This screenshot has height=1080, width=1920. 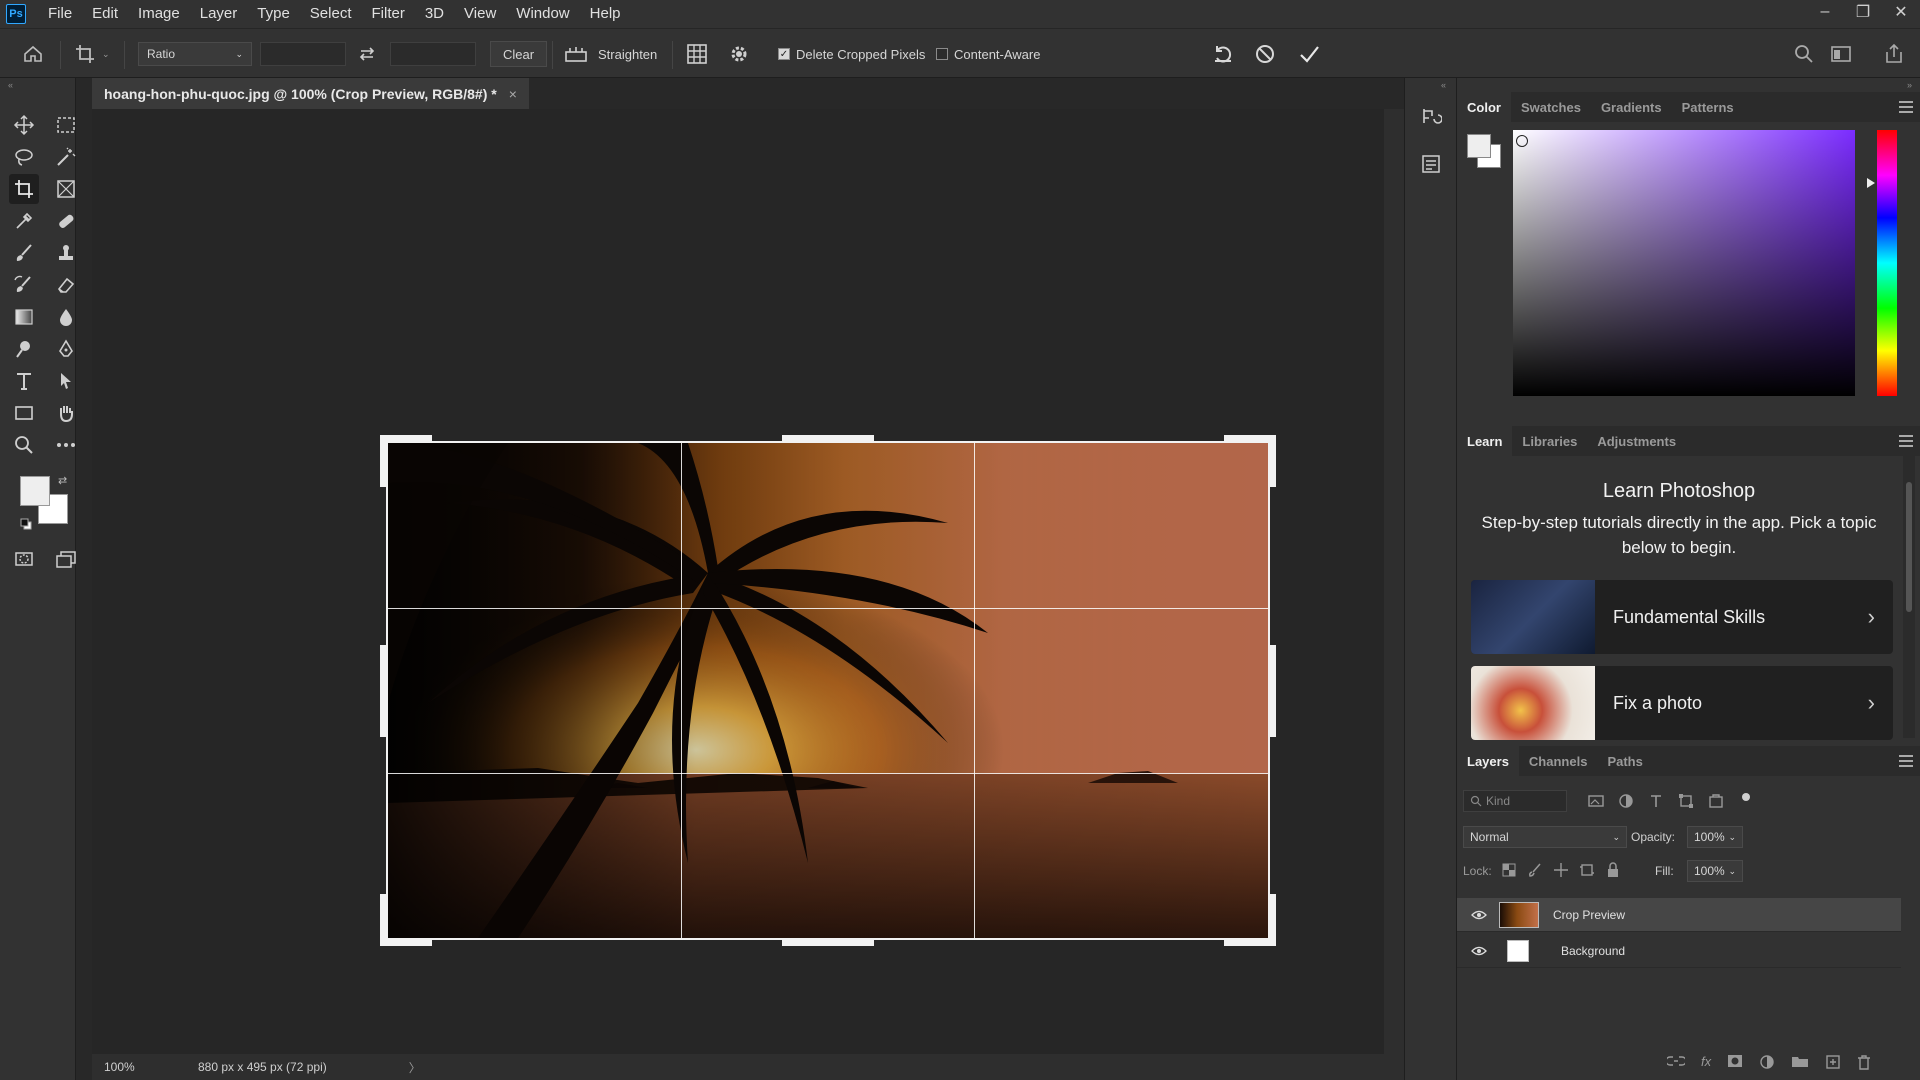 What do you see at coordinates (1561, 870) in the screenshot?
I see `lock-position-icon` at bounding box center [1561, 870].